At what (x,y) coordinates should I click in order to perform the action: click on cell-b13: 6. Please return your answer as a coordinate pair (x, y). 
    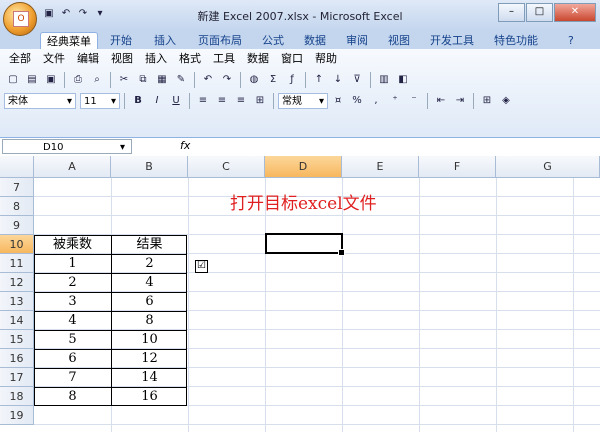
    Looking at the image, I should click on (149, 301).